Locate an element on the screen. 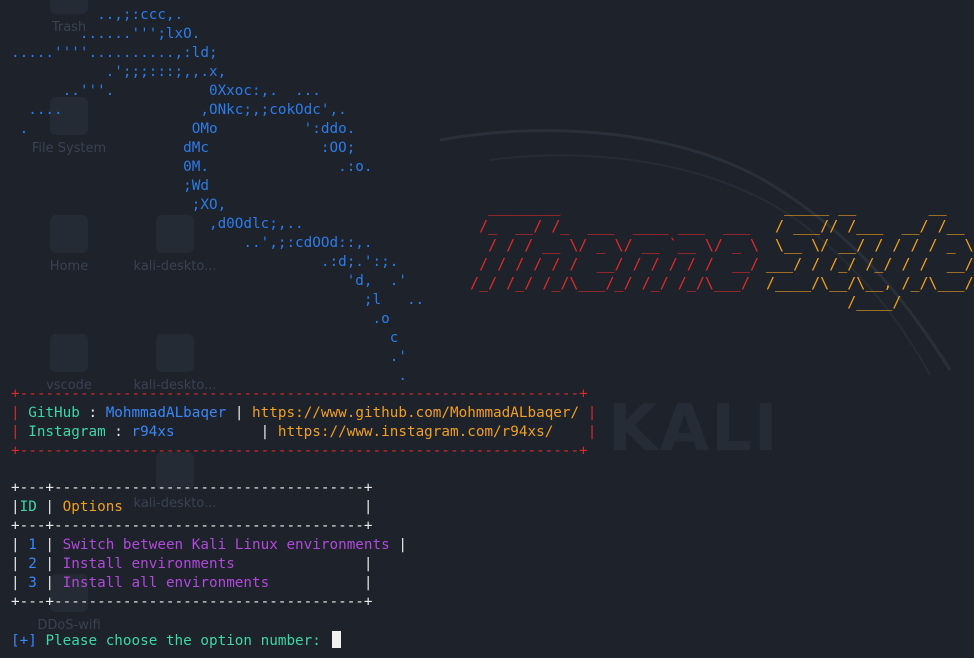 This screenshot has height=658, width=974. prompt-marker: [+] is located at coordinates (24, 641).